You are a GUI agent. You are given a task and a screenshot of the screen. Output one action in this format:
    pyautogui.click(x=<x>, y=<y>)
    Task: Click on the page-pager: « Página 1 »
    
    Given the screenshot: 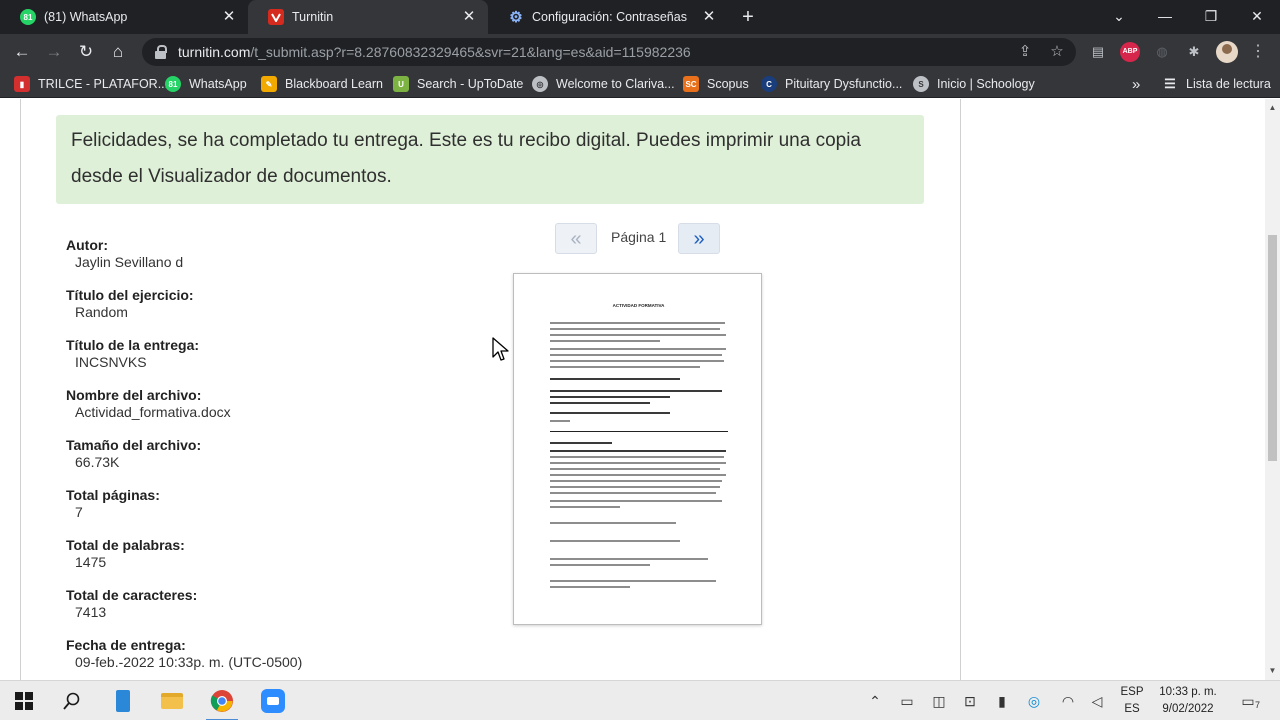 What is the action you would take?
    pyautogui.click(x=640, y=239)
    